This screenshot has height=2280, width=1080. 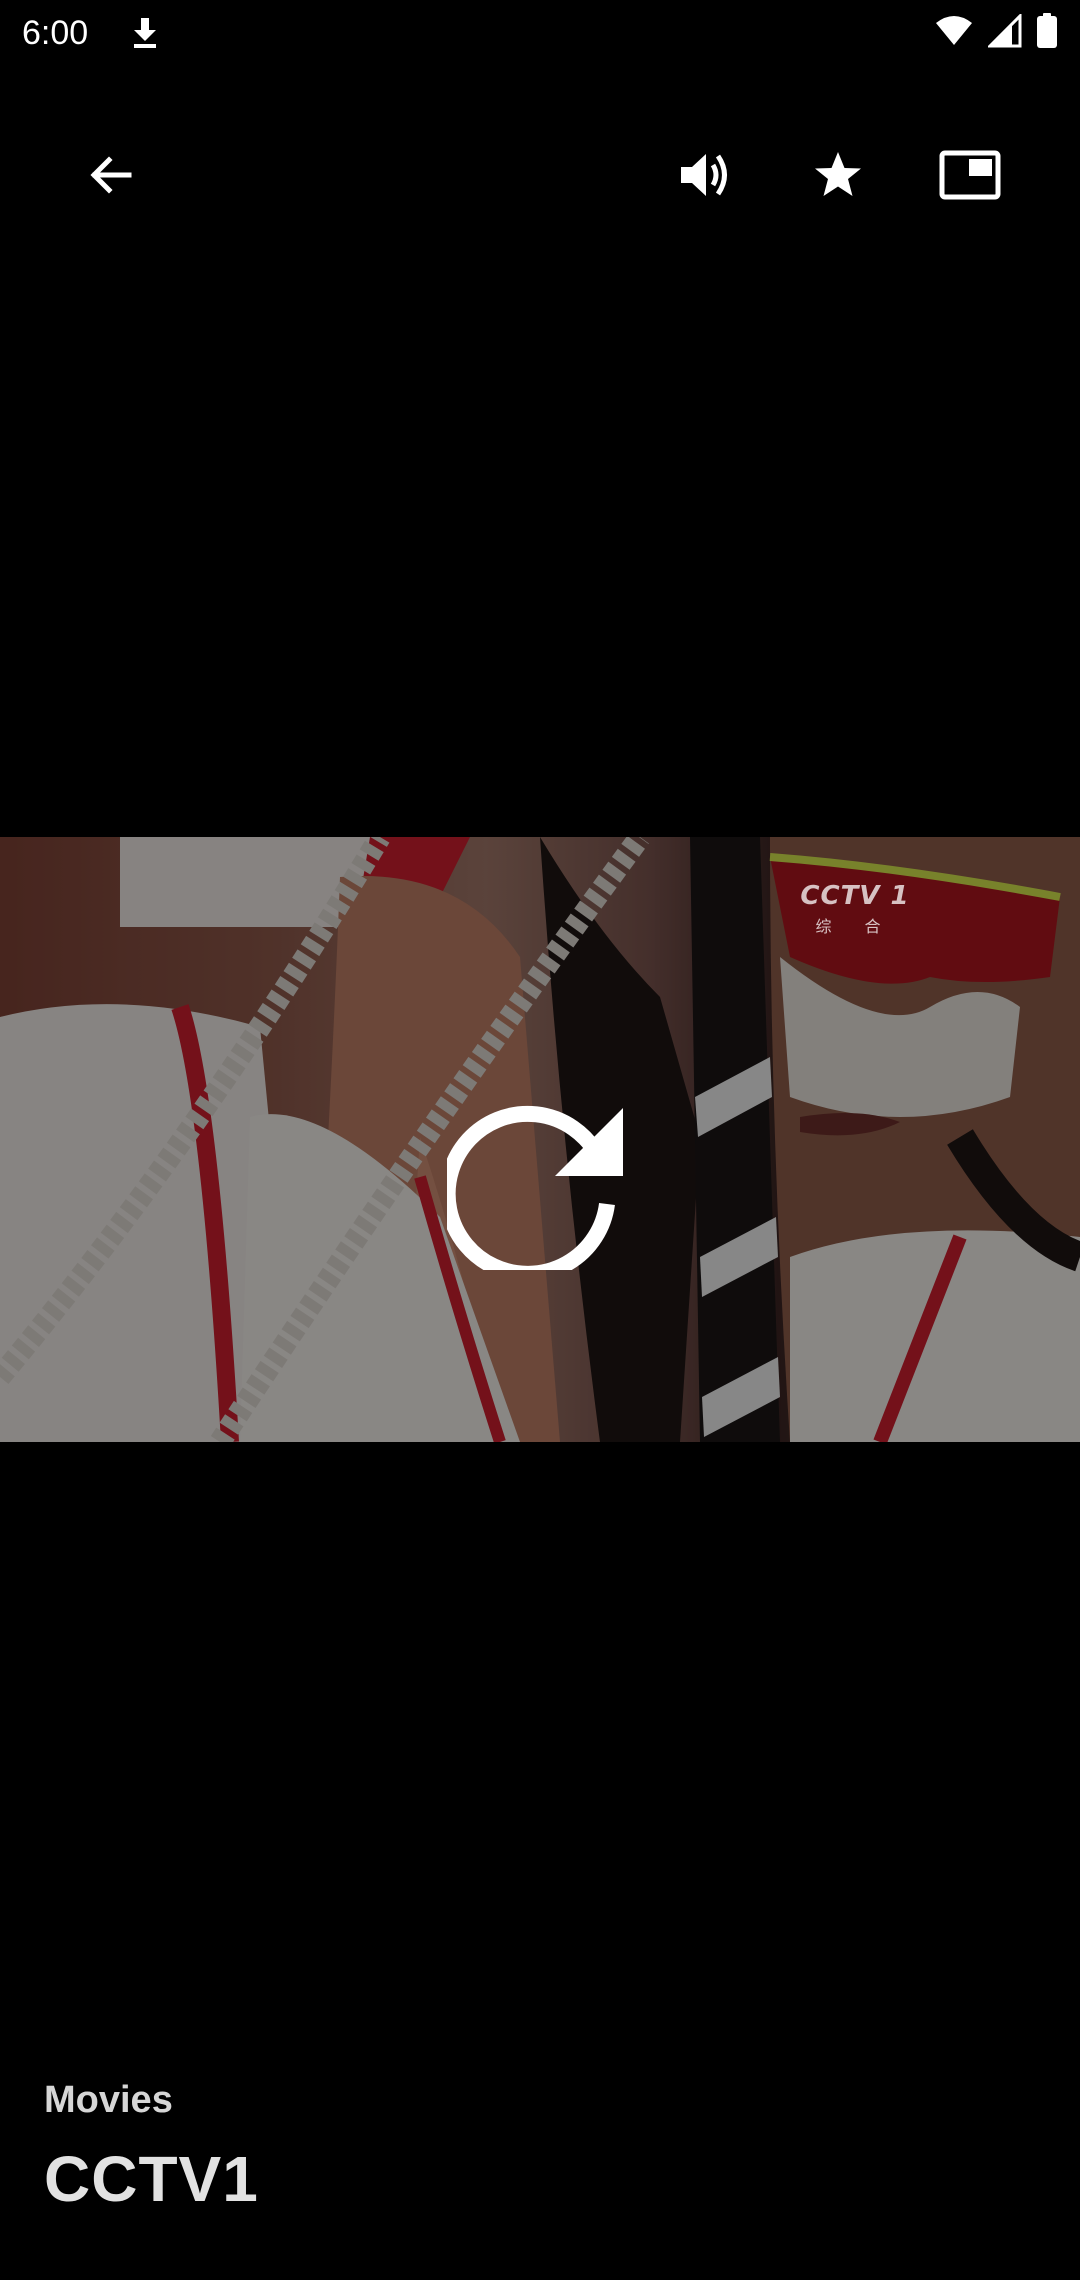 I want to click on picture-in-picture-button, so click(x=970, y=175).